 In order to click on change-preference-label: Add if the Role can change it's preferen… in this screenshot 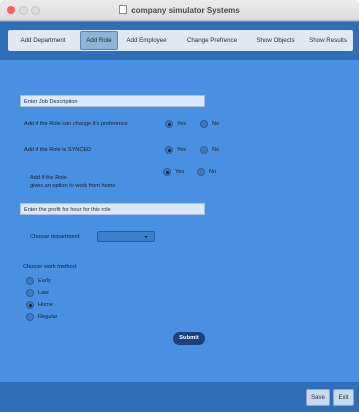, I will do `click(76, 124)`.